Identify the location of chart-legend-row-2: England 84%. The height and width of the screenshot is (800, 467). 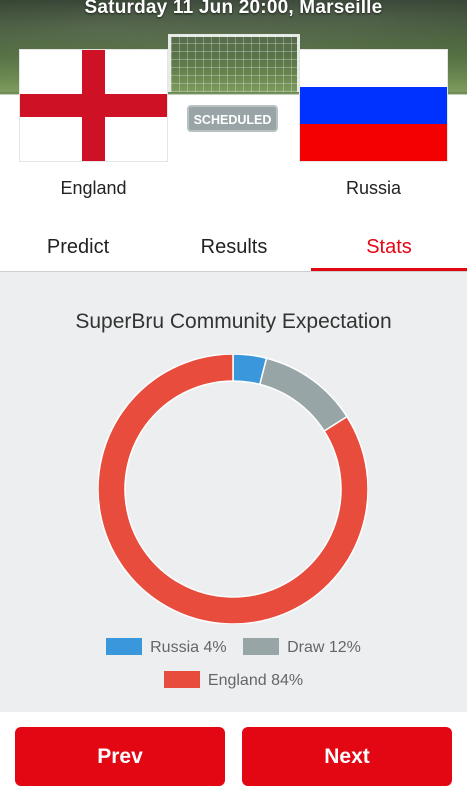
(233, 680).